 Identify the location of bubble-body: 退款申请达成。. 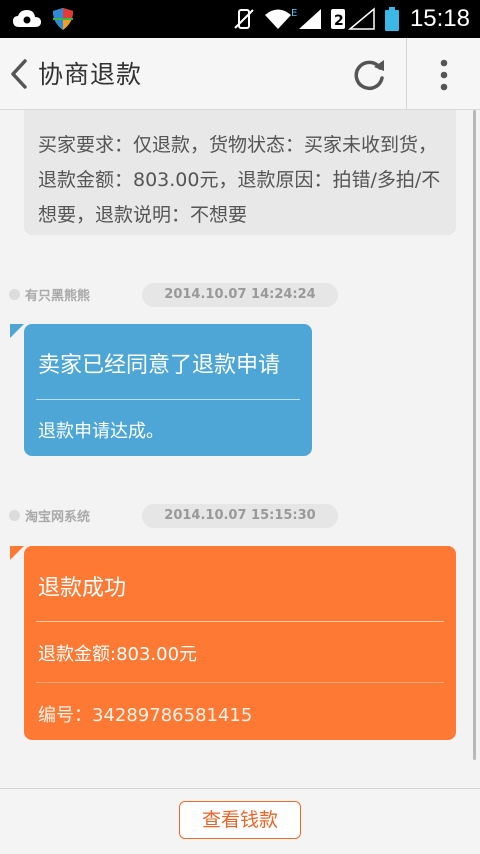
(101, 431).